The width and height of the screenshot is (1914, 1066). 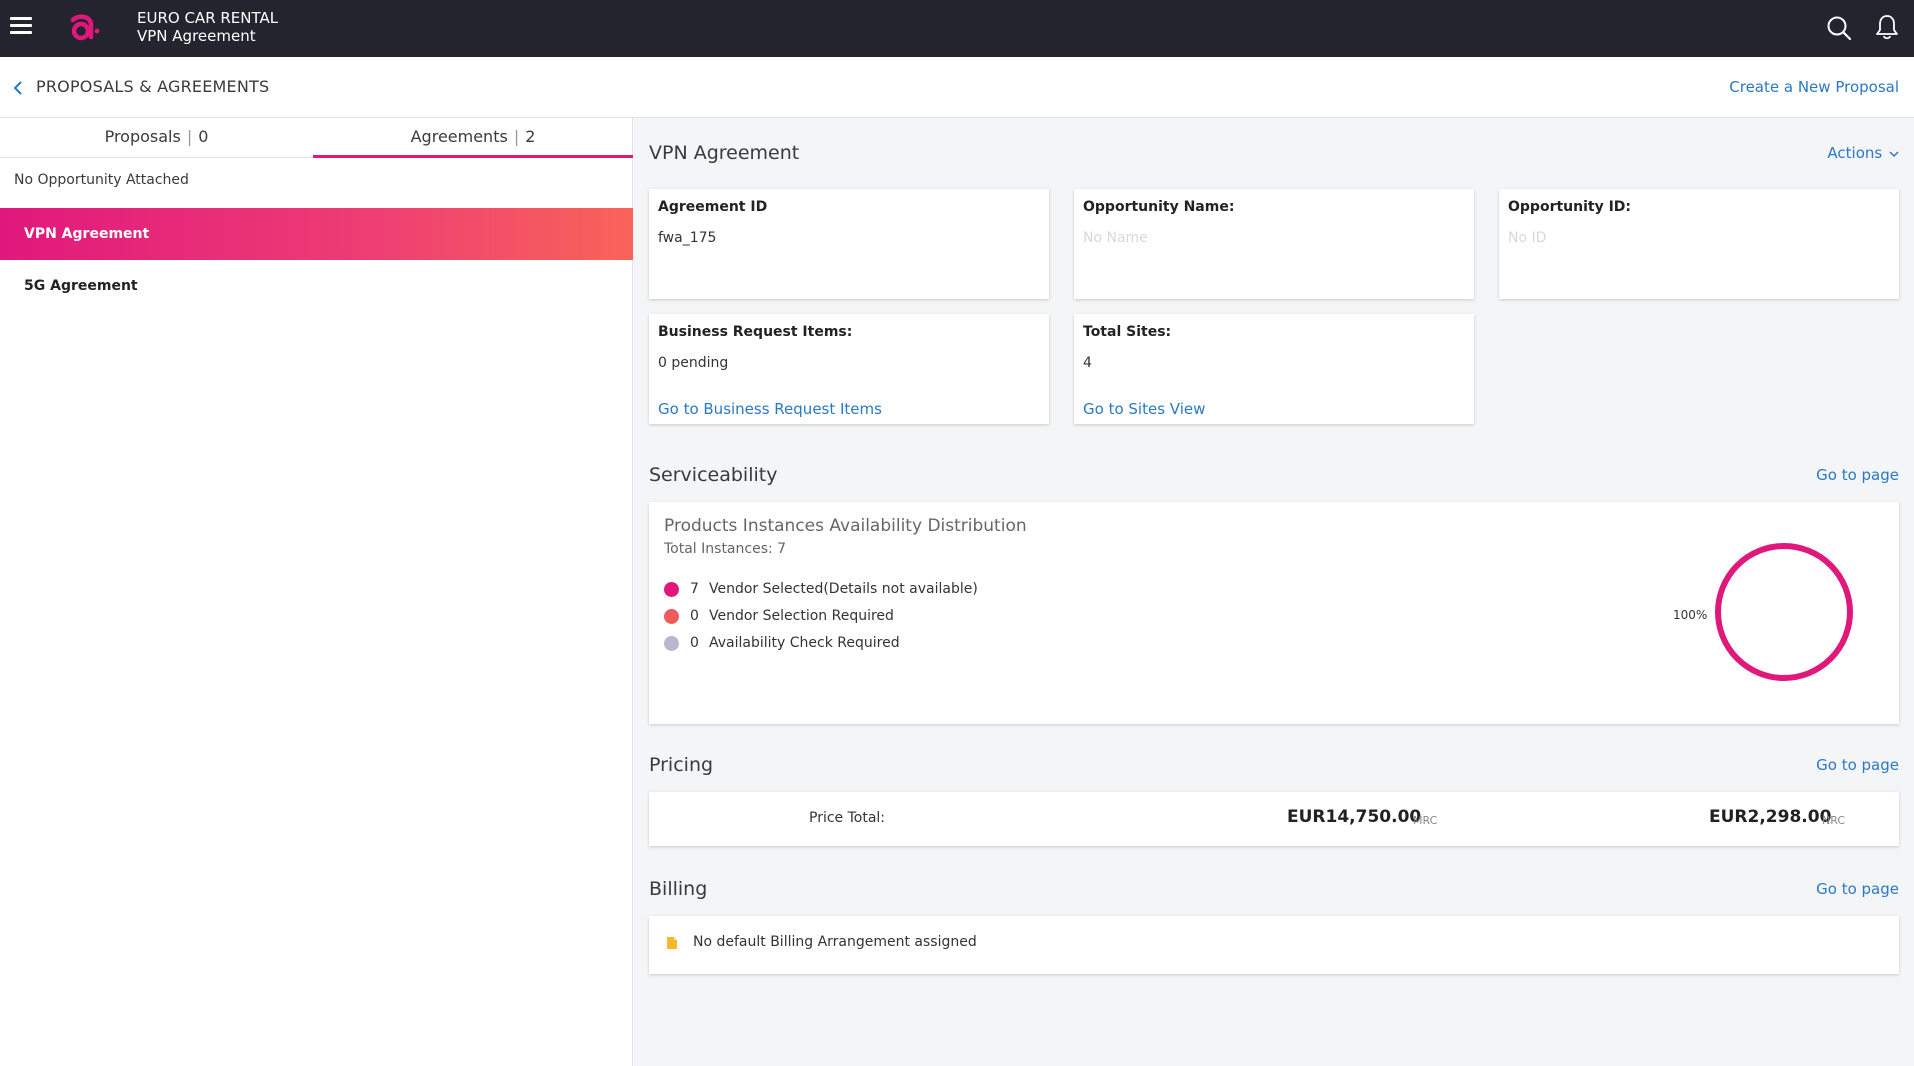 I want to click on opportunity-id-card: Opportunity ID: No ID, so click(x=1699, y=244).